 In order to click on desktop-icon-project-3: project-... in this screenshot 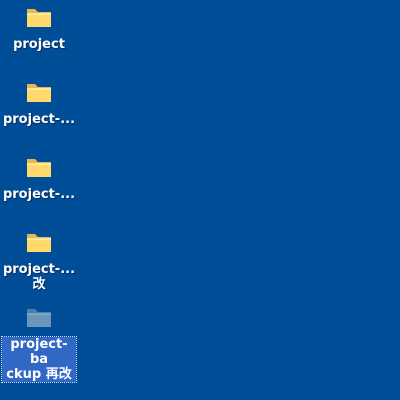, I will do `click(39, 178)`.